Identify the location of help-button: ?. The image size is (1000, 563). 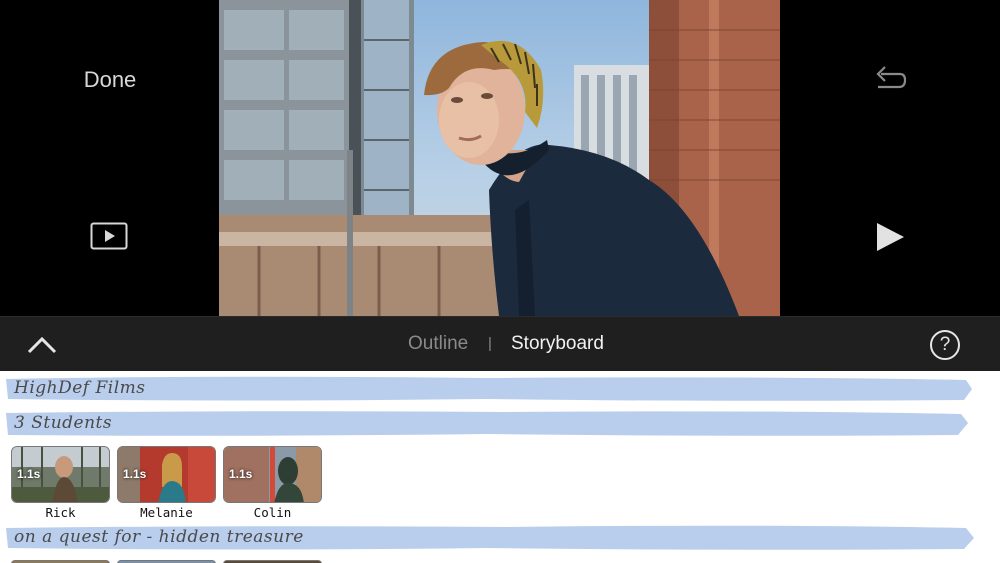
(945, 345).